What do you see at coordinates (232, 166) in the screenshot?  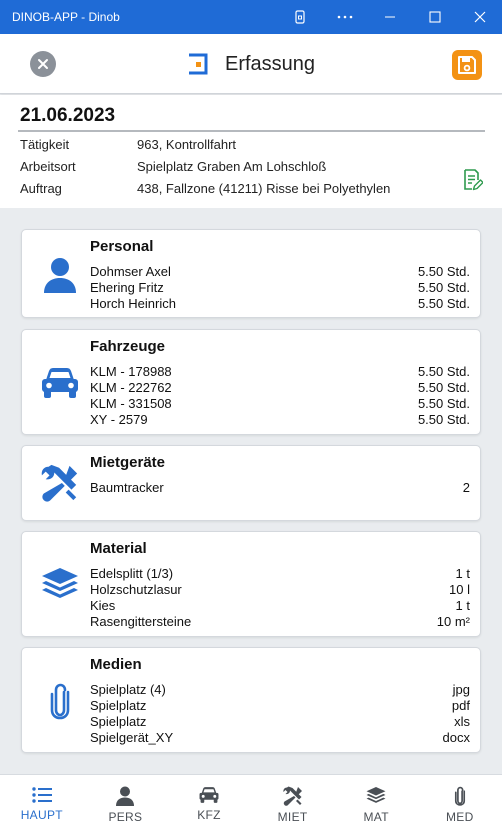 I see `info-value: Spielplatz Graben Am Lohschloß` at bounding box center [232, 166].